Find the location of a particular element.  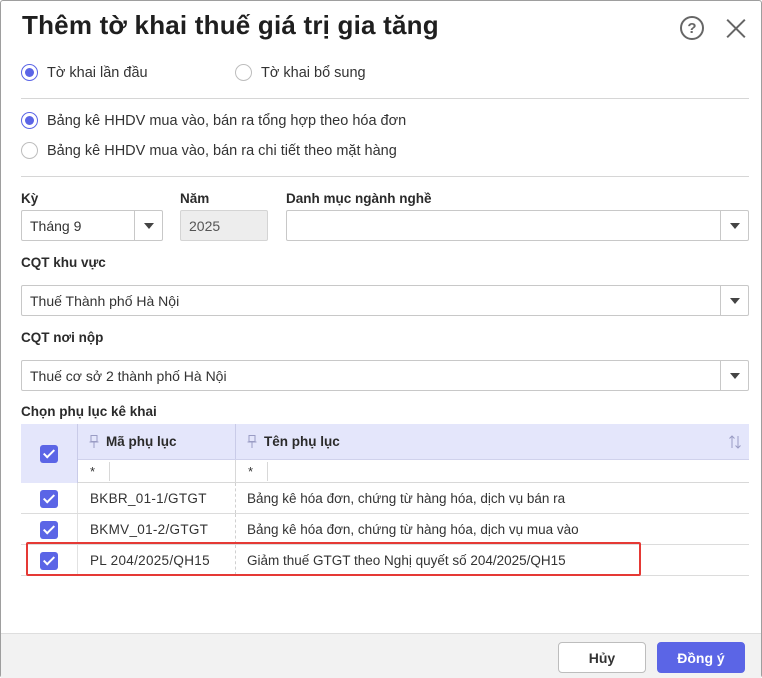

help-icon: ? is located at coordinates (692, 28).